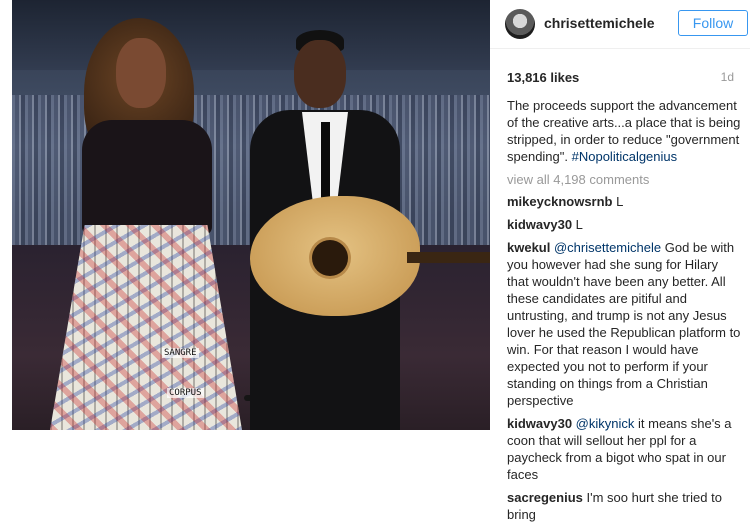 Image resolution: width=750 pixels, height=529 pixels. I want to click on skirt-print-text: CORPUS, so click(185, 393).